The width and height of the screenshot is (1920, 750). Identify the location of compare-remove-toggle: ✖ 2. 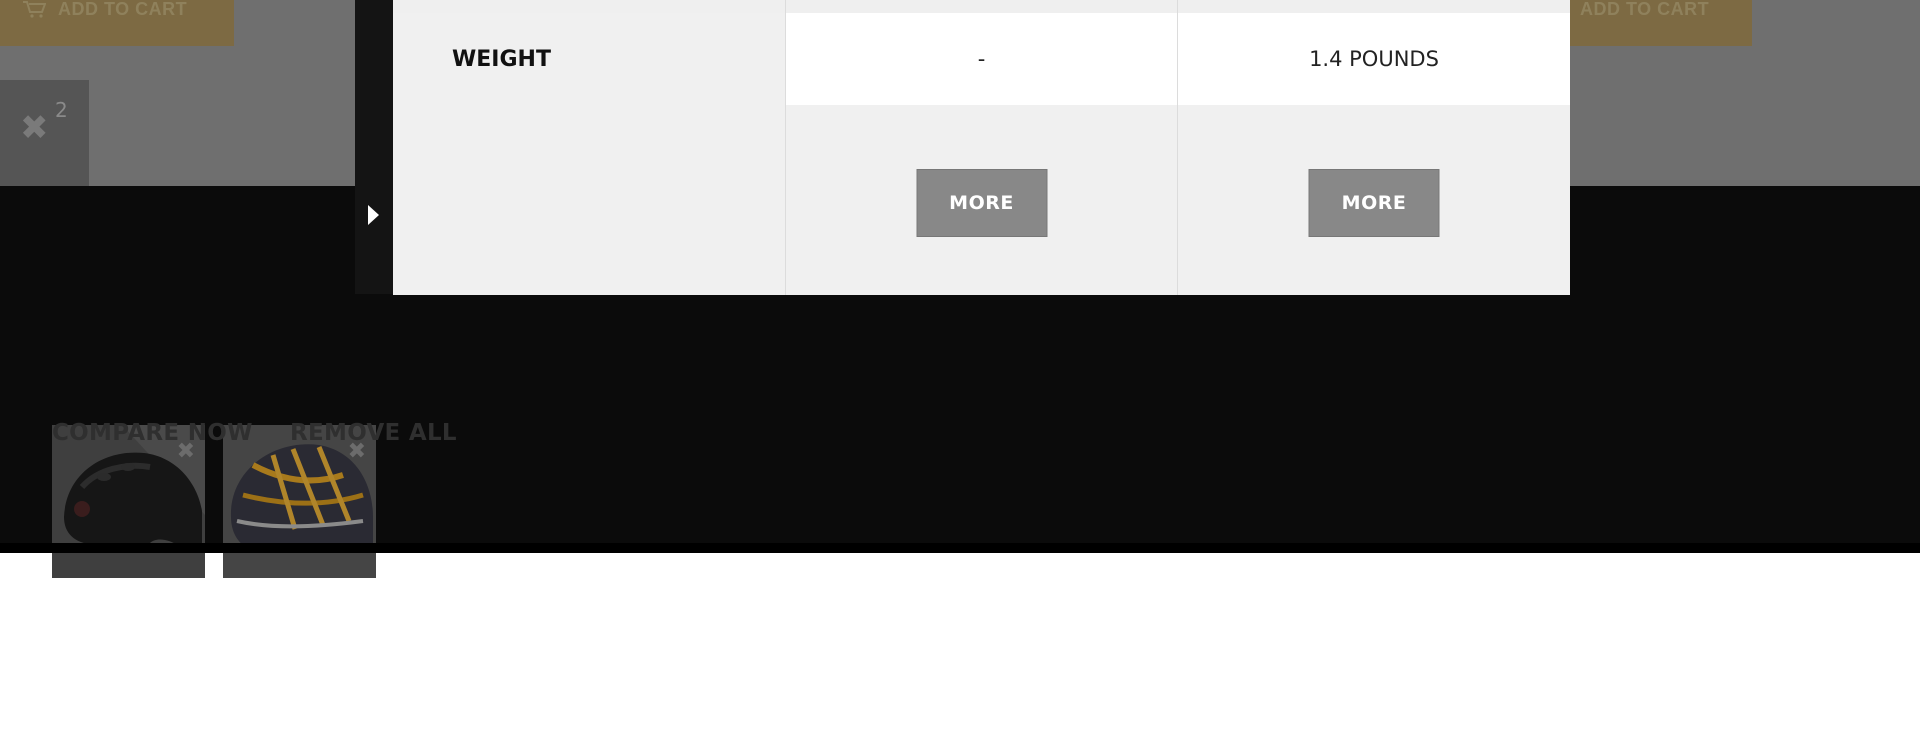
(44, 133).